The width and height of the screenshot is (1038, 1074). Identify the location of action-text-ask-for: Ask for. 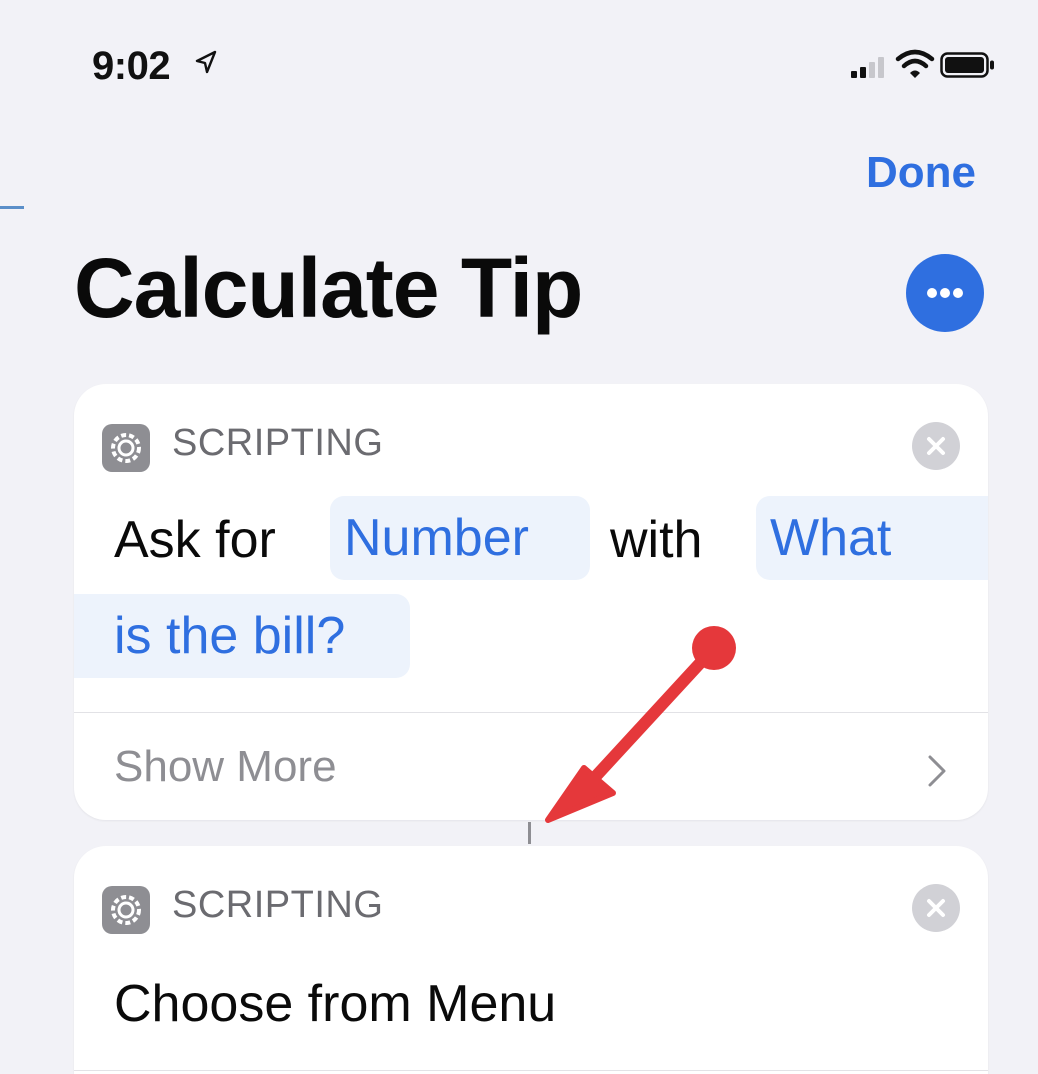
(195, 540).